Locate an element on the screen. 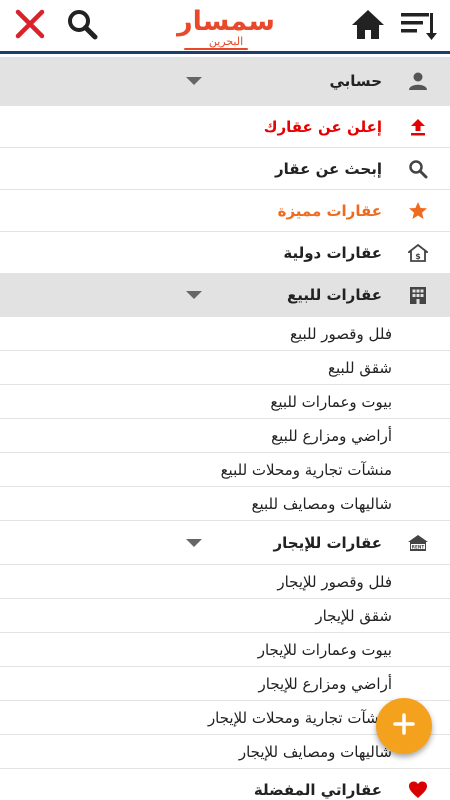  home-icon is located at coordinates (368, 26).